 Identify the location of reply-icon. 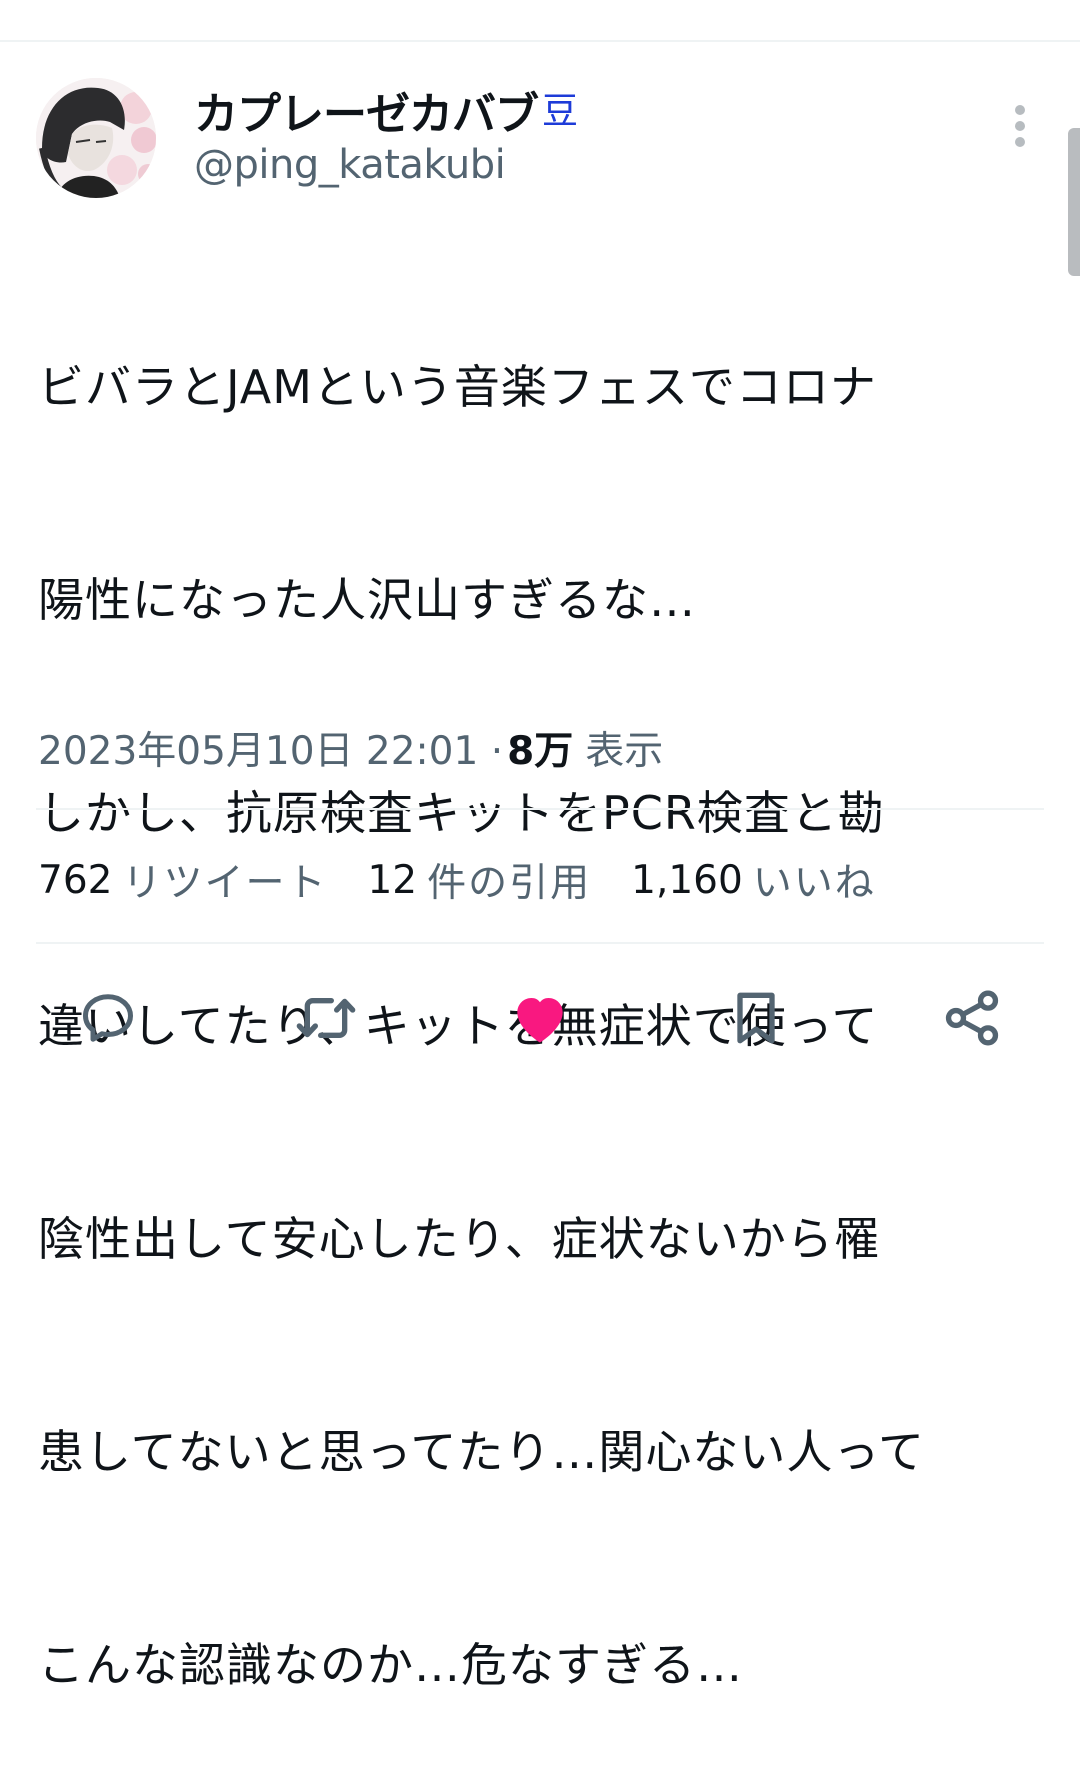
(108, 1018).